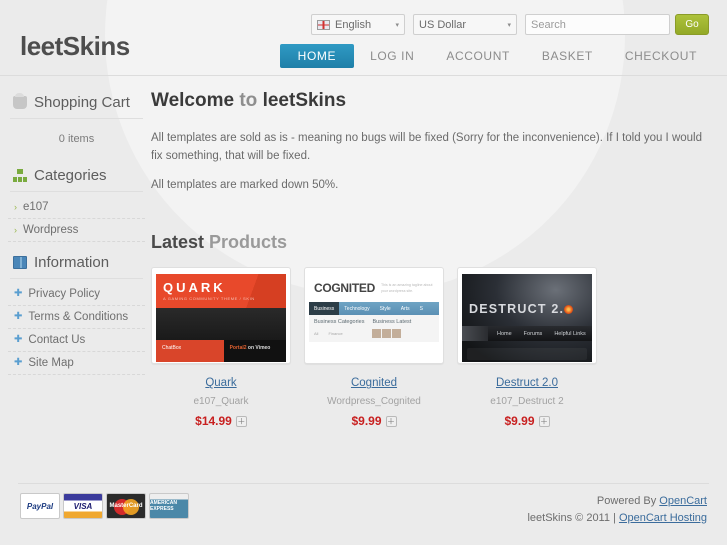  Describe the element at coordinates (57, 340) in the screenshot. I see `sidebar-item-label: Contact Us` at that location.